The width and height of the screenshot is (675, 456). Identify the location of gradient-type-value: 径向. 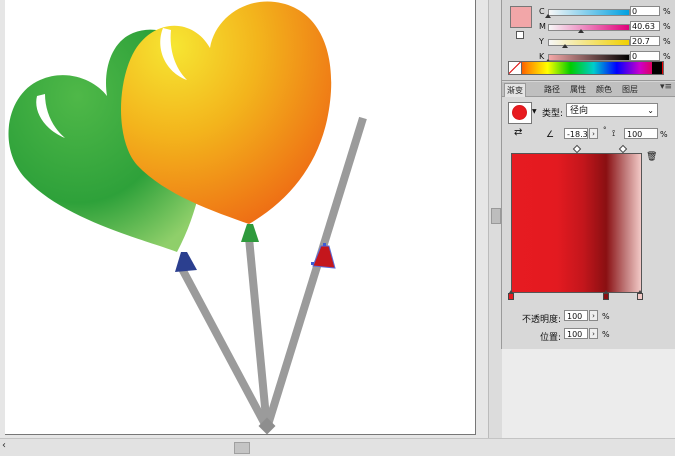
(579, 111).